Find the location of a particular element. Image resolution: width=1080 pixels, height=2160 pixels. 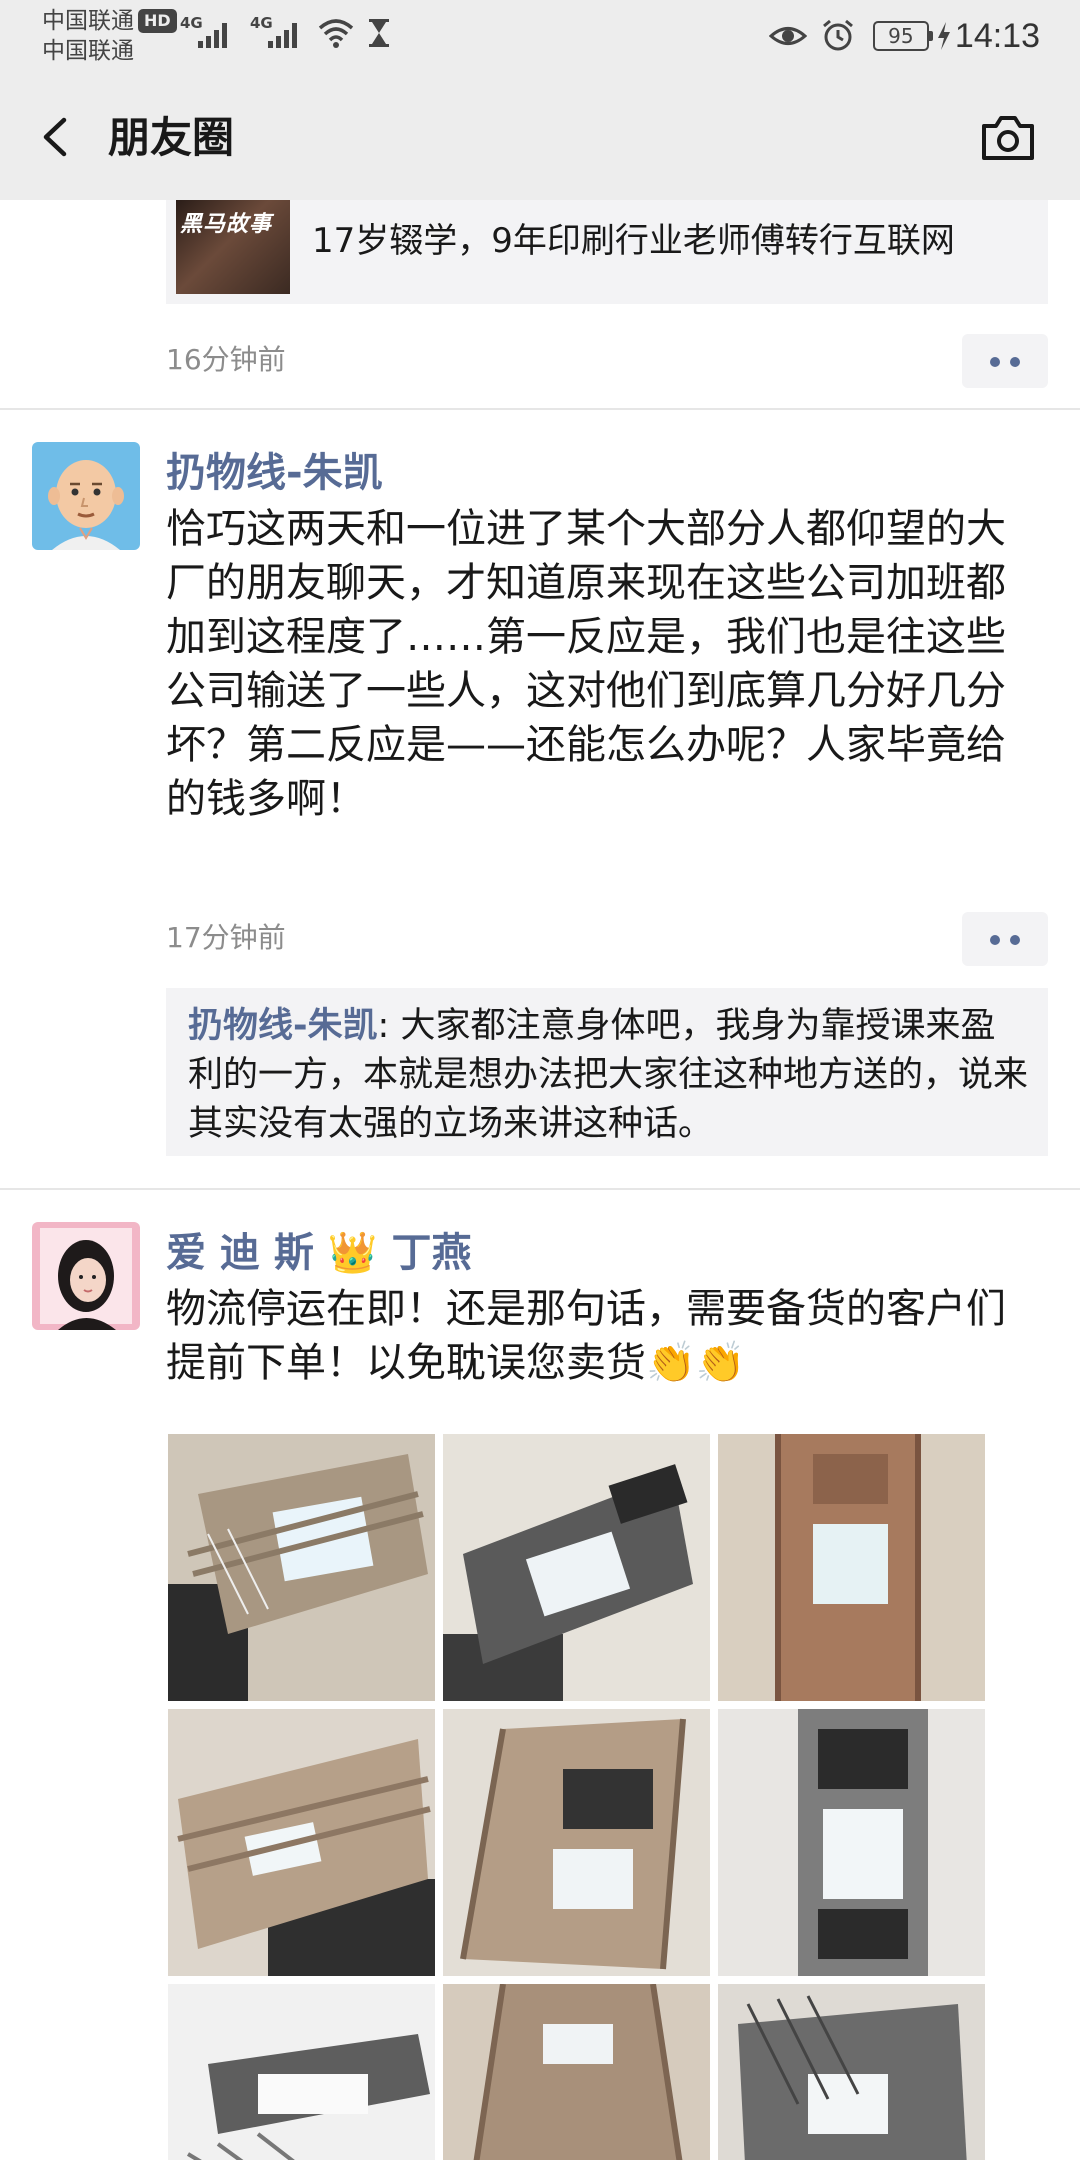

status-bar: 中国联通 HD 中国联通 4G 4G 95 14:13 is located at coordinates (540, 37).